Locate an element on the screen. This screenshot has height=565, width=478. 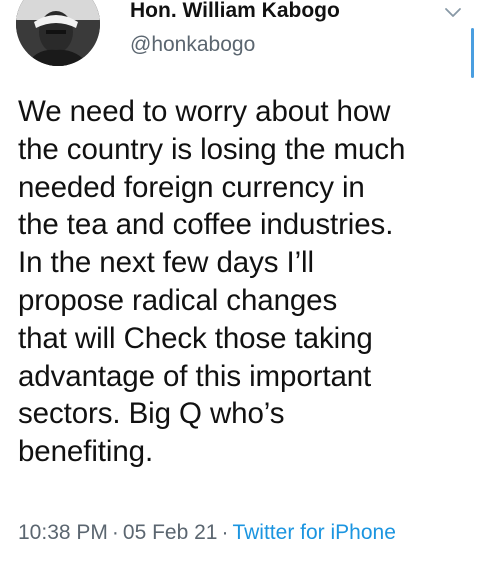
tweet-meta: 10:38 PM · 05 Feb 21 · Twitter for iPhone is located at coordinates (207, 533).